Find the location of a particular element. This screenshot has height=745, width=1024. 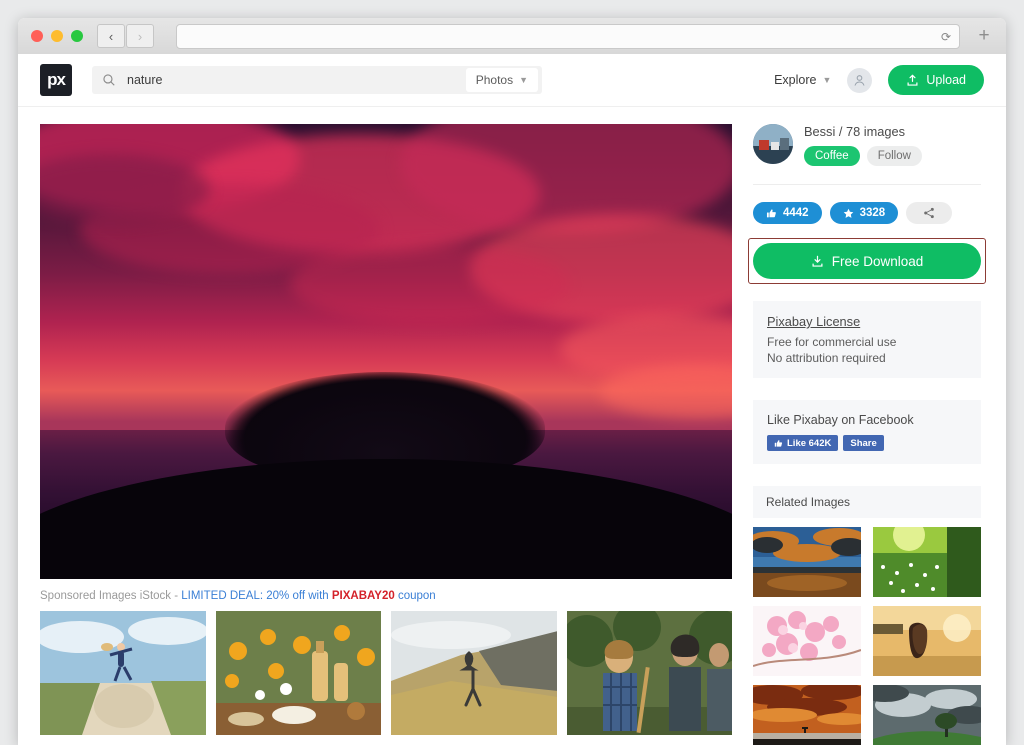

facebook-title: Like Pixabay on Facebook is located at coordinates (840, 420).